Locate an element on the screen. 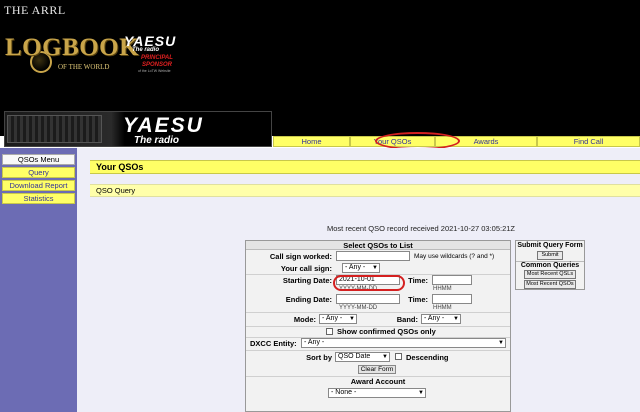  submit-button: Submit is located at coordinates (550, 255).